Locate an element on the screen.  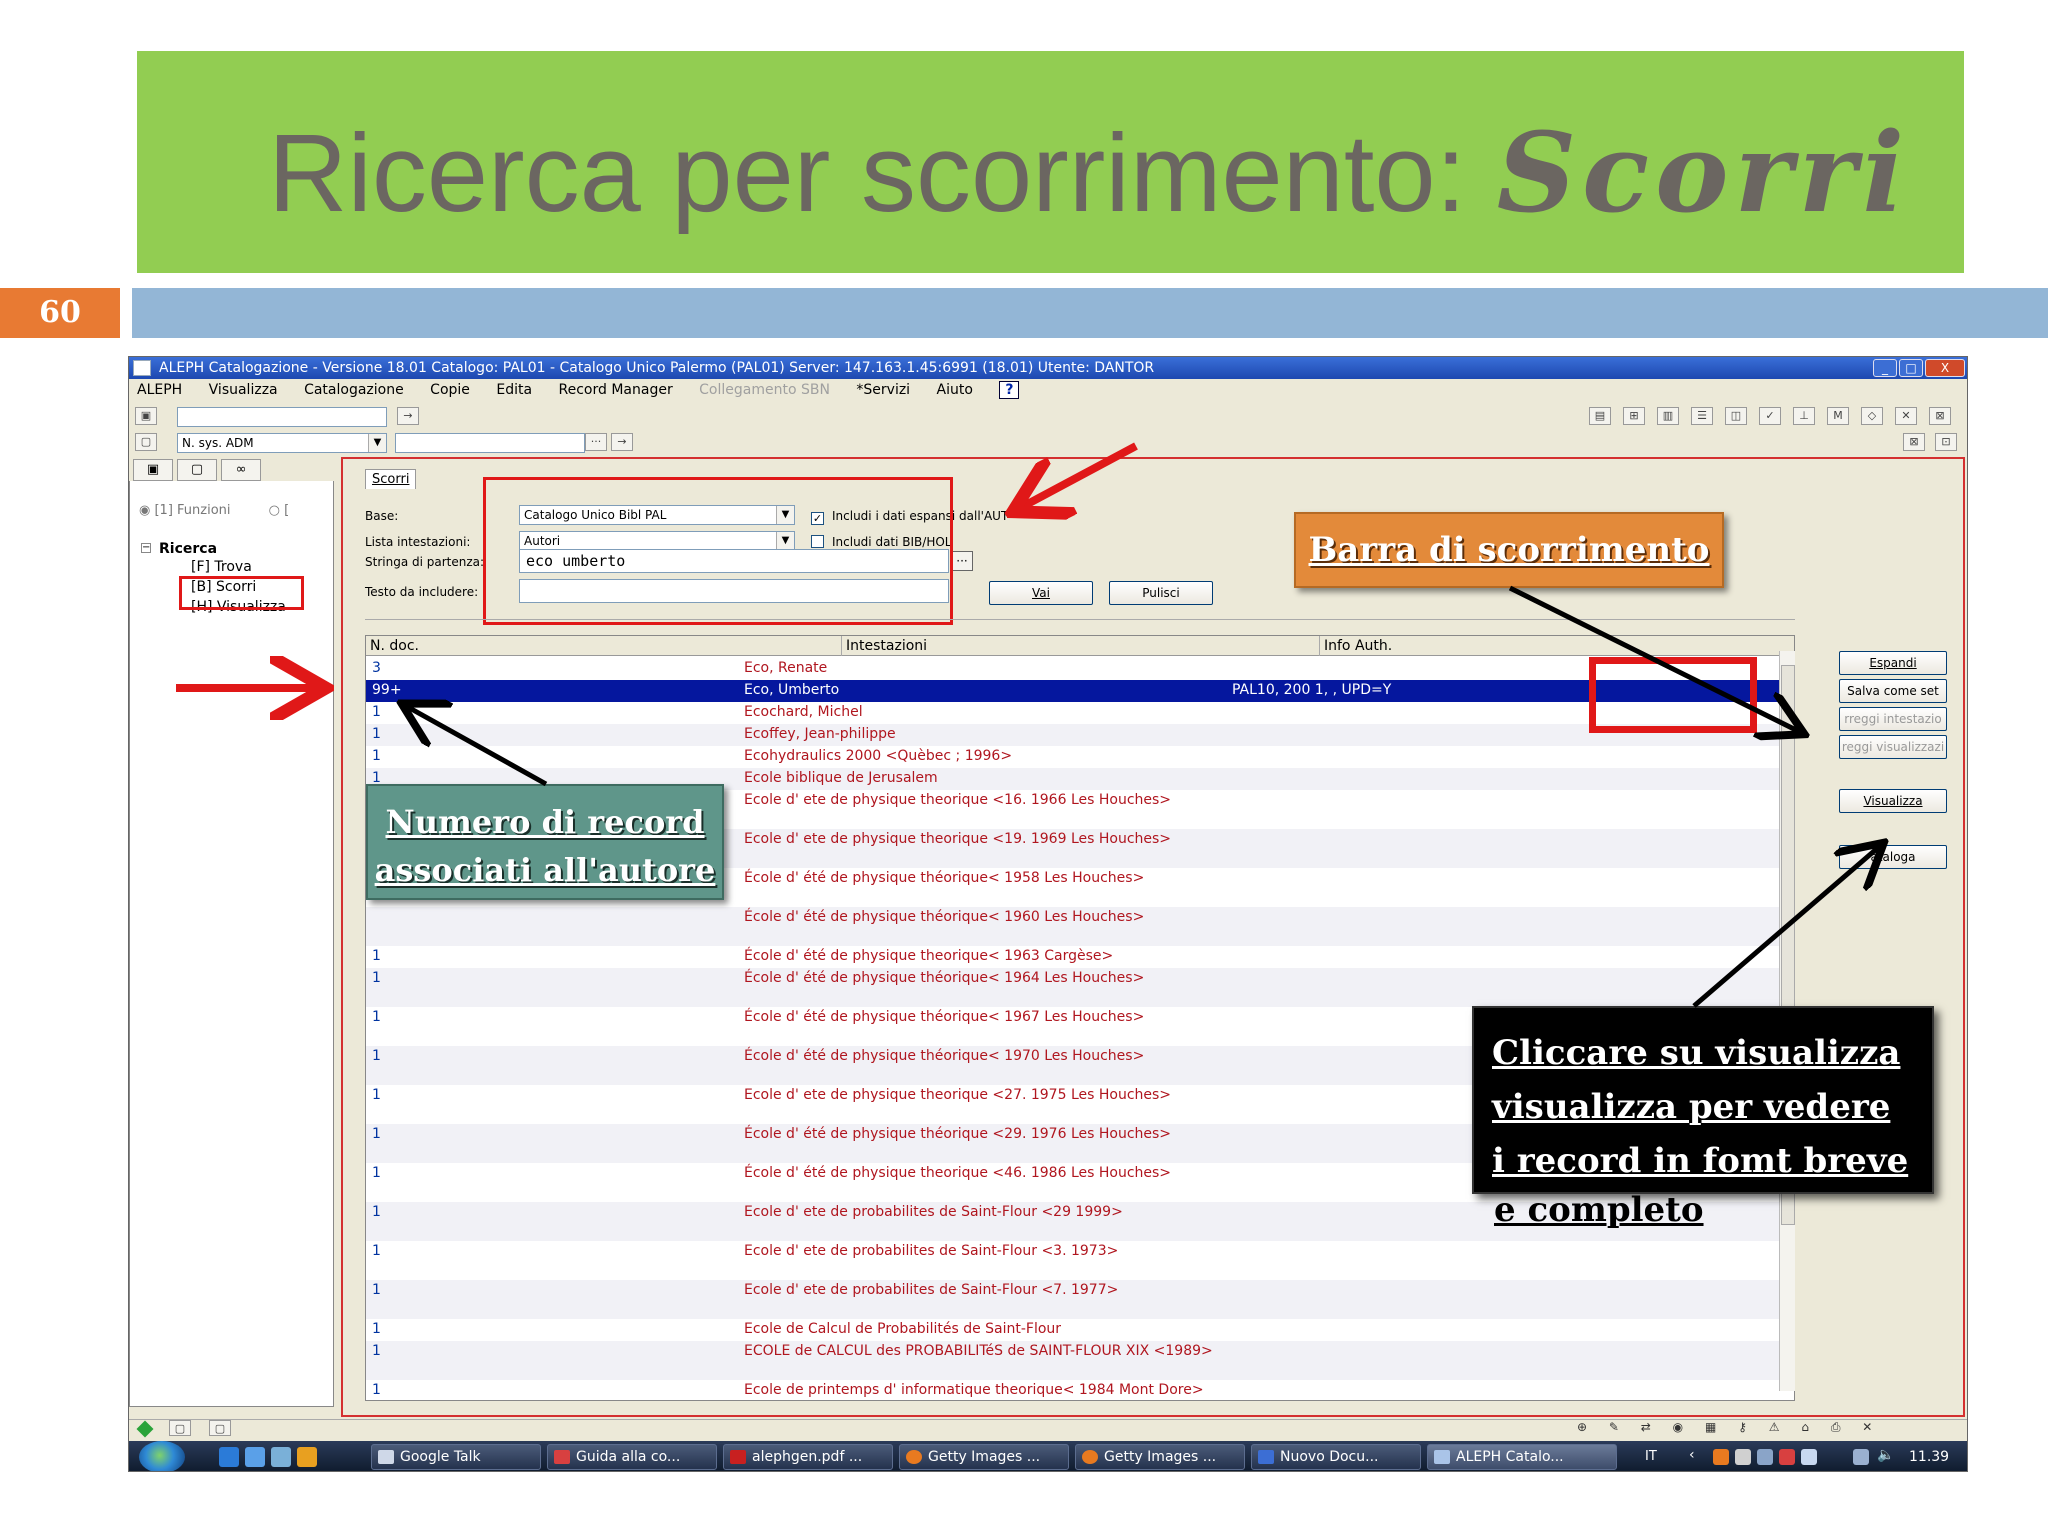
tray-expand-icon: ‹ is located at coordinates (1692, 1455).